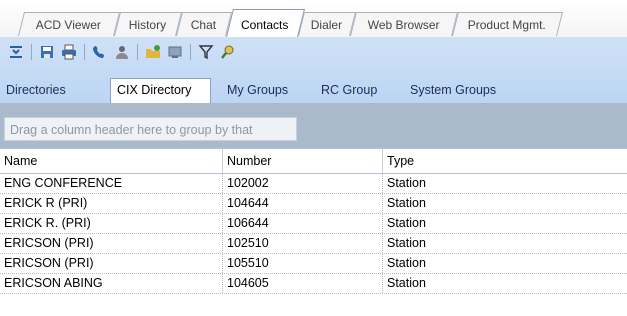 The width and height of the screenshot is (627, 316). I want to click on tab-history: History, so click(148, 24).